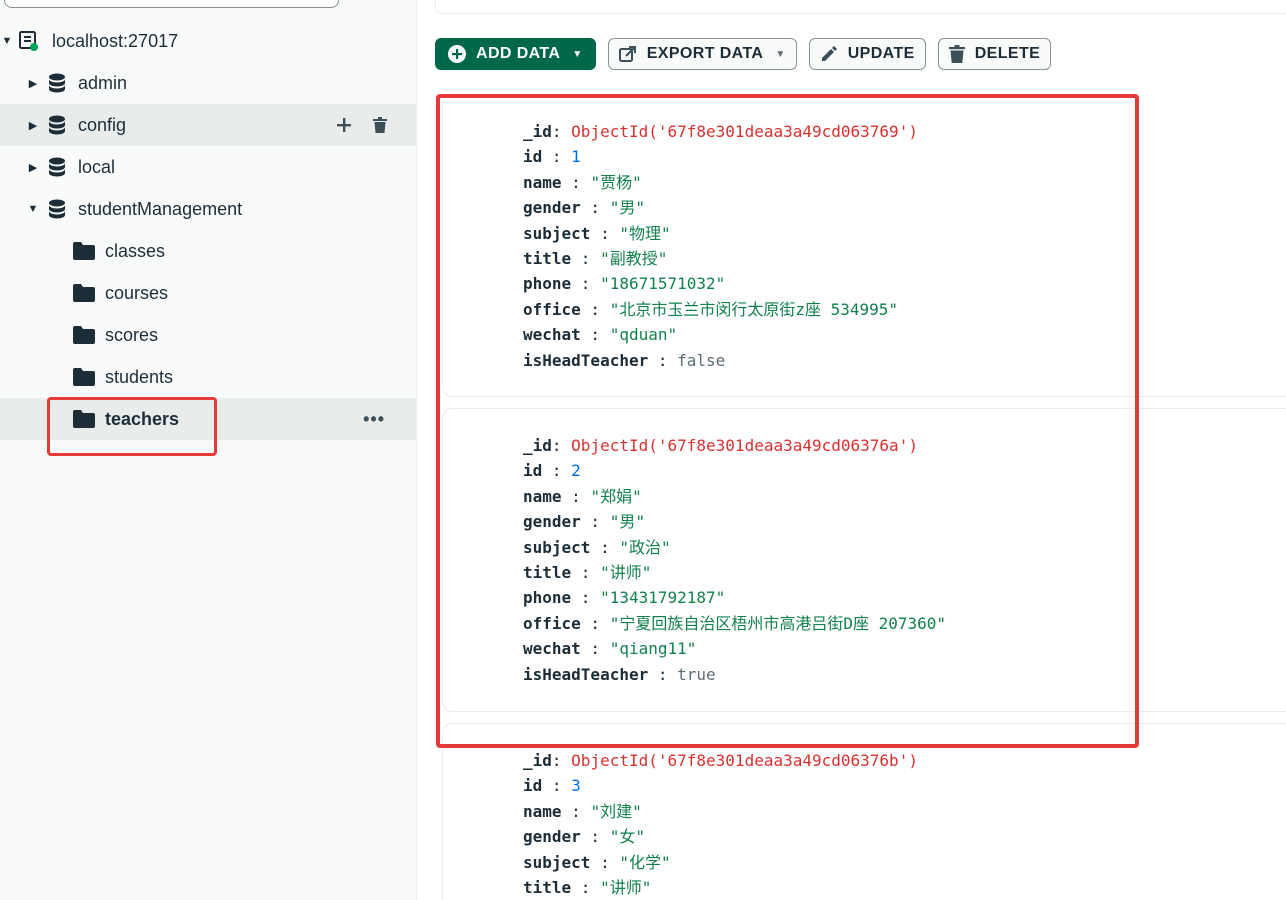 Image resolution: width=1286 pixels, height=900 pixels. I want to click on field-value: "副教授", so click(634, 259).